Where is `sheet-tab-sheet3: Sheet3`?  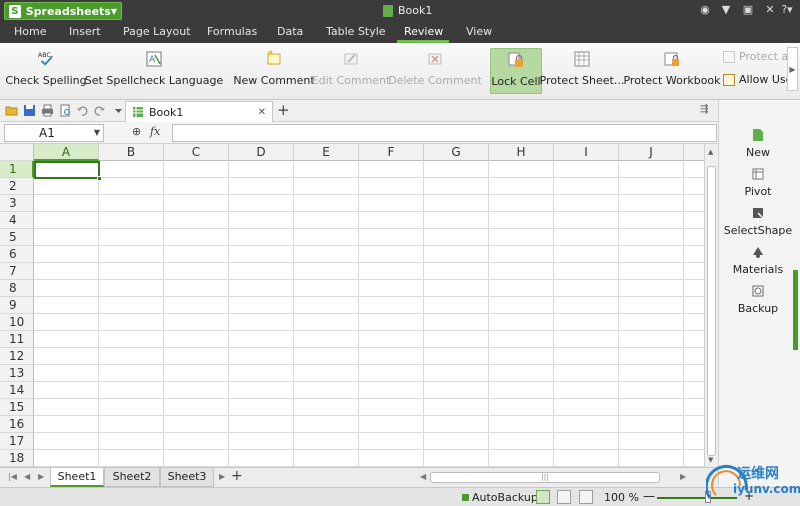 sheet-tab-sheet3: Sheet3 is located at coordinates (187, 477).